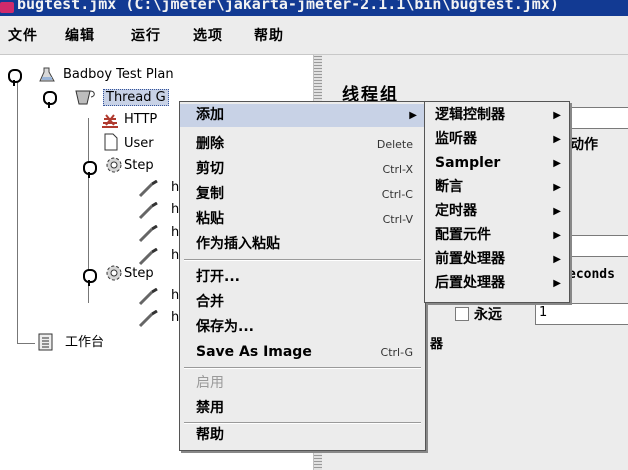 The image size is (628, 470). Describe the element at coordinates (302, 194) in the screenshot. I see `menu-item-copy: 复制 Ctrl-C` at that location.